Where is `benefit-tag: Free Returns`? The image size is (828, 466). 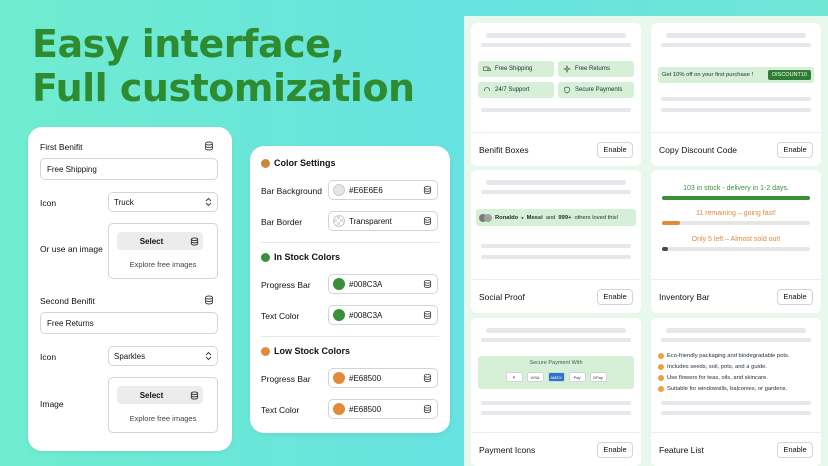
benefit-tag: Free Returns is located at coordinates (596, 69).